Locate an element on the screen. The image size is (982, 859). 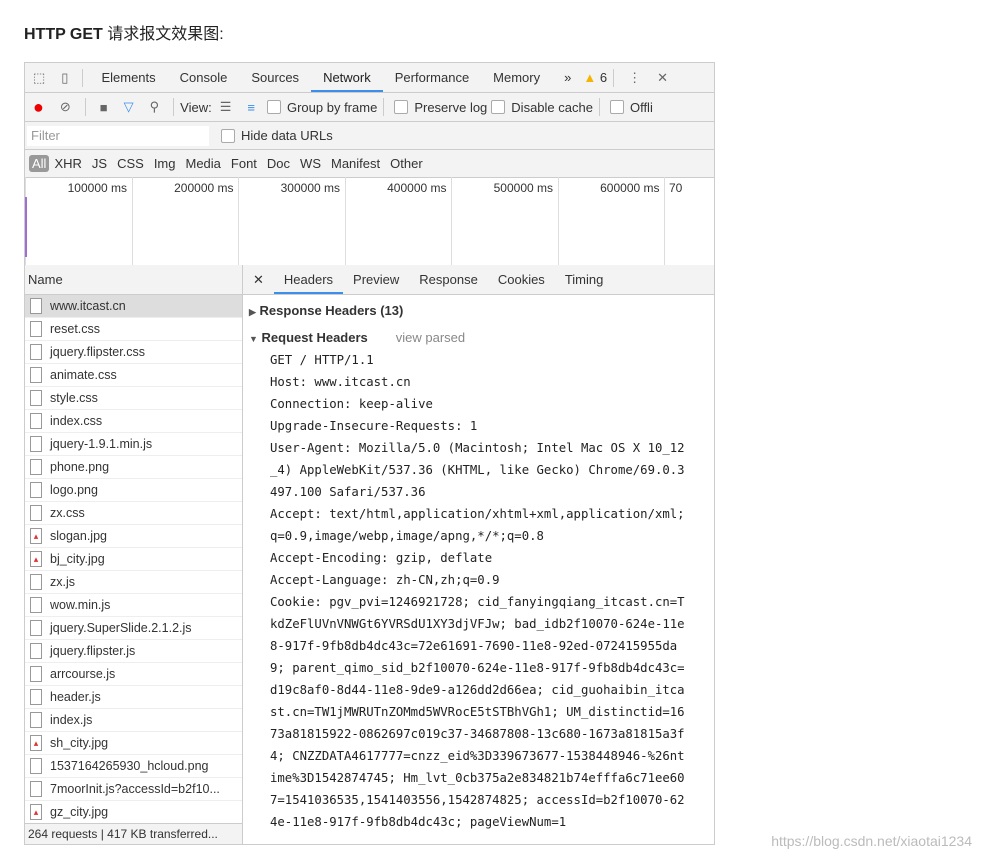
header-line: Connection: keep-alive is located at coordinates (351, 404).